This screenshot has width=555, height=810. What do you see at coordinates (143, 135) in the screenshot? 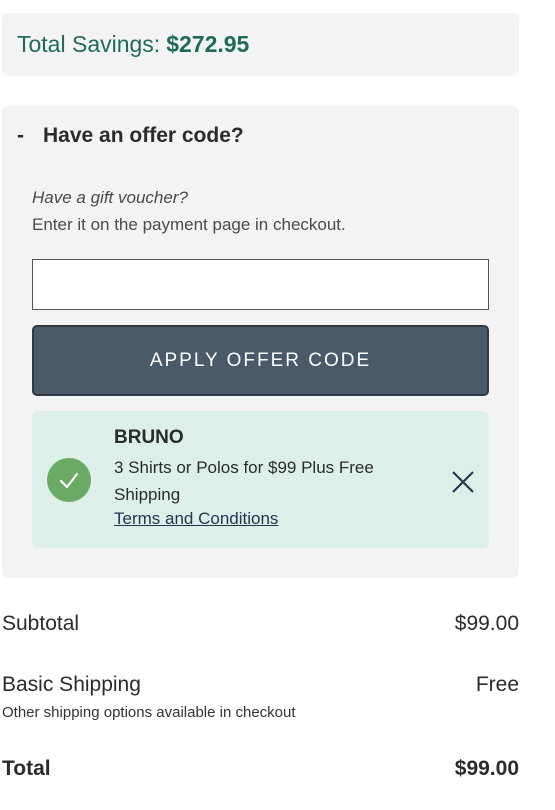
I see `offer-code-heading: Have an offer code?` at bounding box center [143, 135].